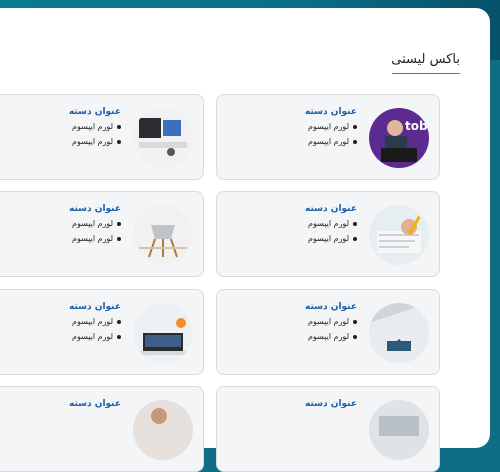  Describe the element at coordinates (163, 333) in the screenshot. I see `laptop-thumbnail` at that location.